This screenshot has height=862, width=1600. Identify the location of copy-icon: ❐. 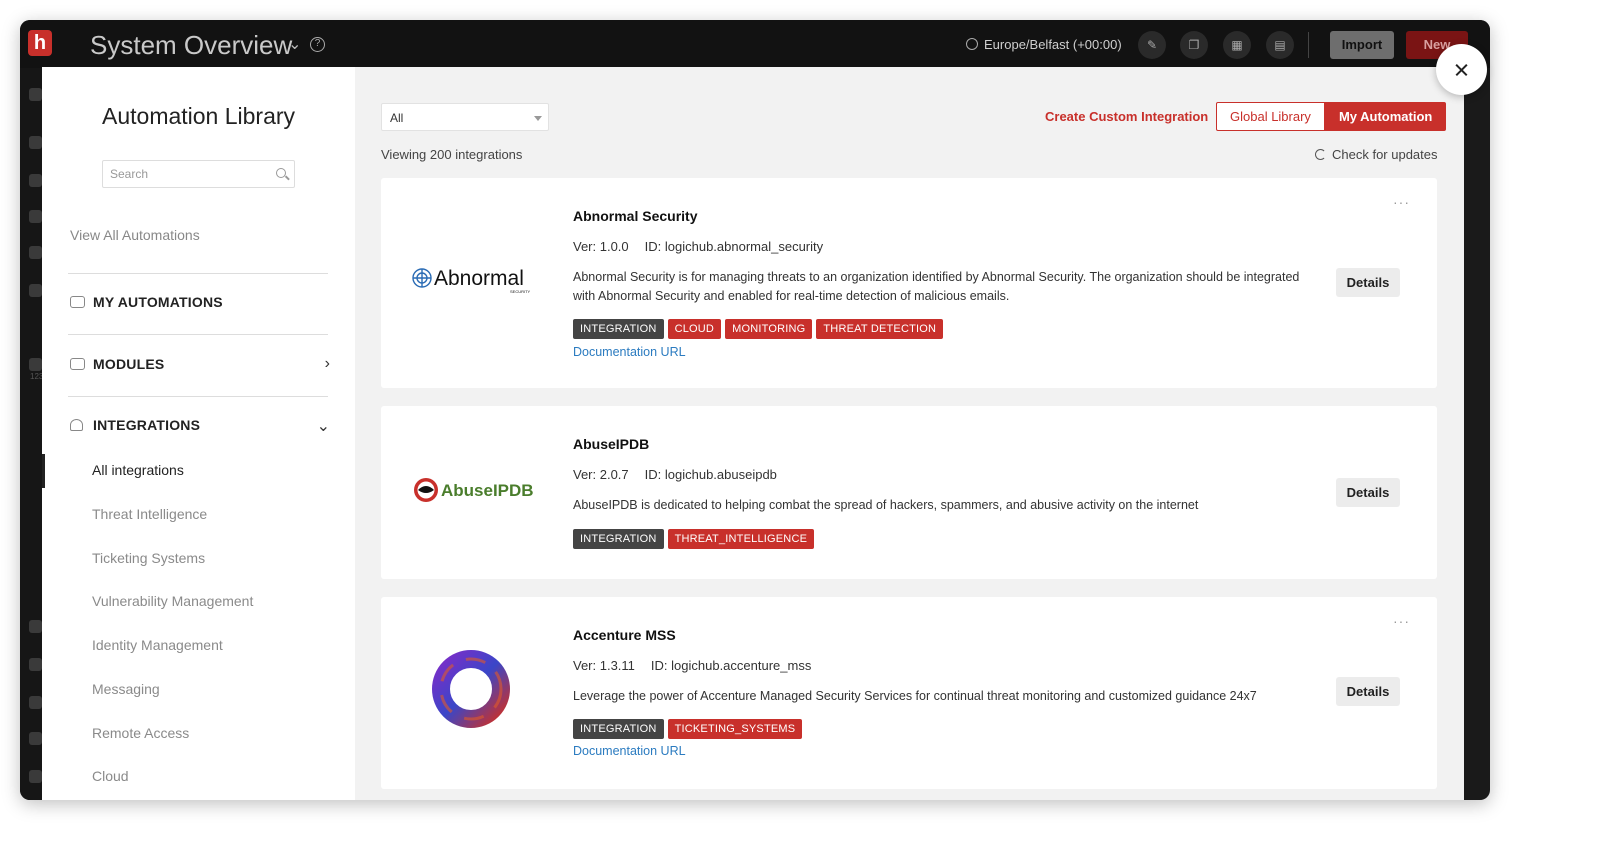
(1194, 45).